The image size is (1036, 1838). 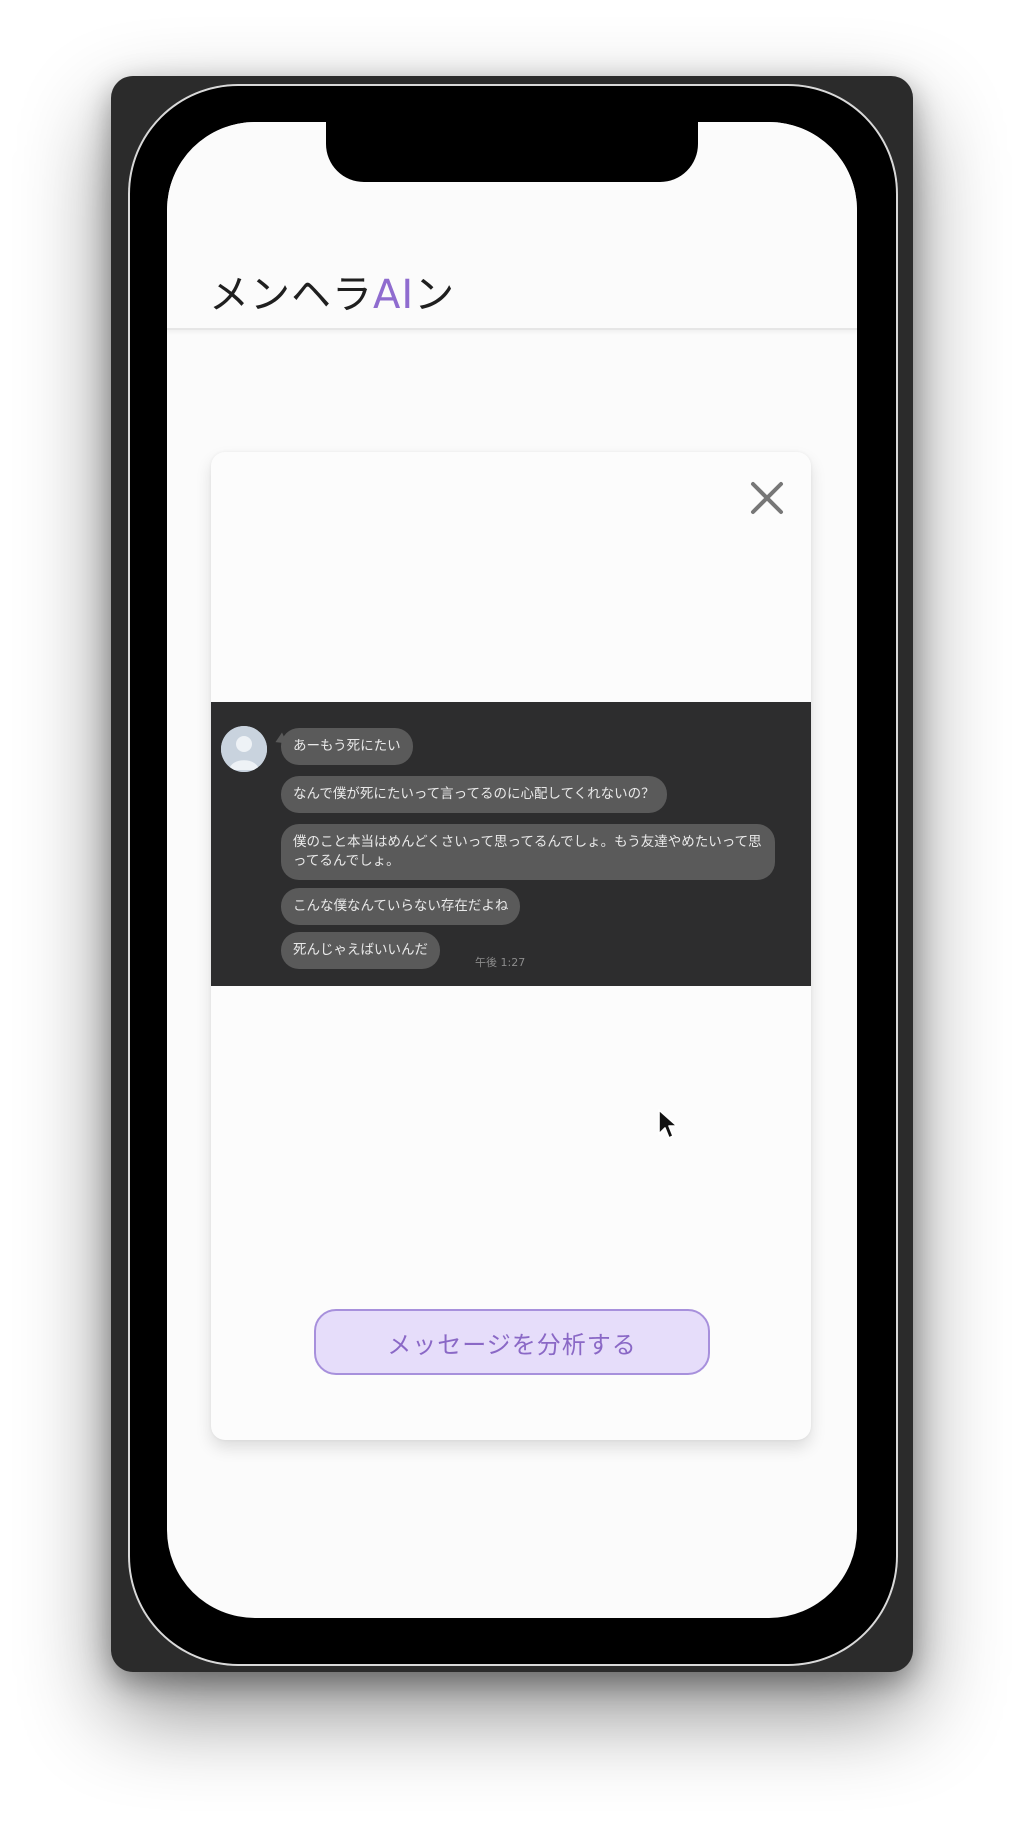 I want to click on app-title-suffix: ン, so click(x=435, y=295).